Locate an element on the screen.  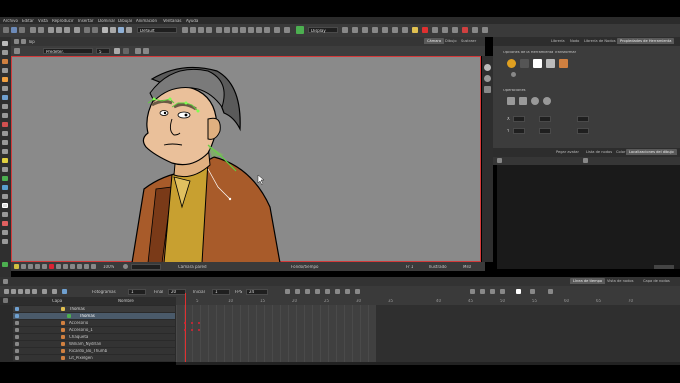
layer-row: Thomas is located at coordinates (94, 309).